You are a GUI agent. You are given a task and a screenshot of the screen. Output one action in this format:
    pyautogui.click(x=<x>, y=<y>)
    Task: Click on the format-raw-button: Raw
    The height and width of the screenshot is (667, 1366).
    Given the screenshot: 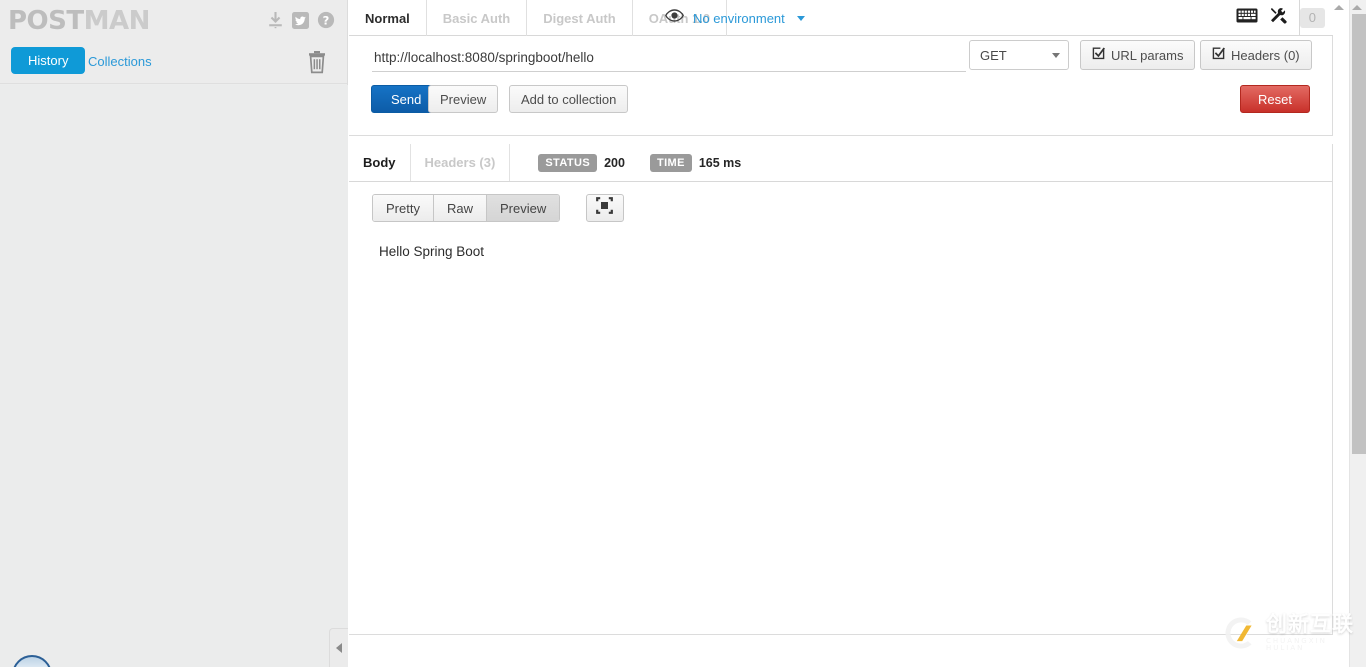 What is the action you would take?
    pyautogui.click(x=460, y=208)
    